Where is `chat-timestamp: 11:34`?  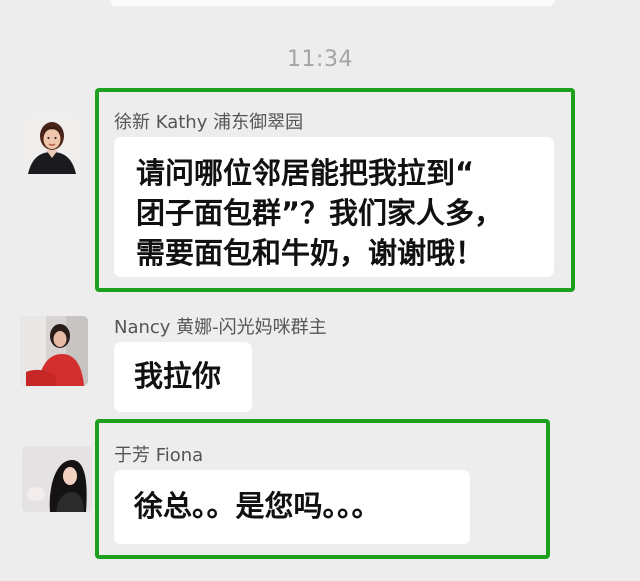 chat-timestamp: 11:34 is located at coordinates (320, 59).